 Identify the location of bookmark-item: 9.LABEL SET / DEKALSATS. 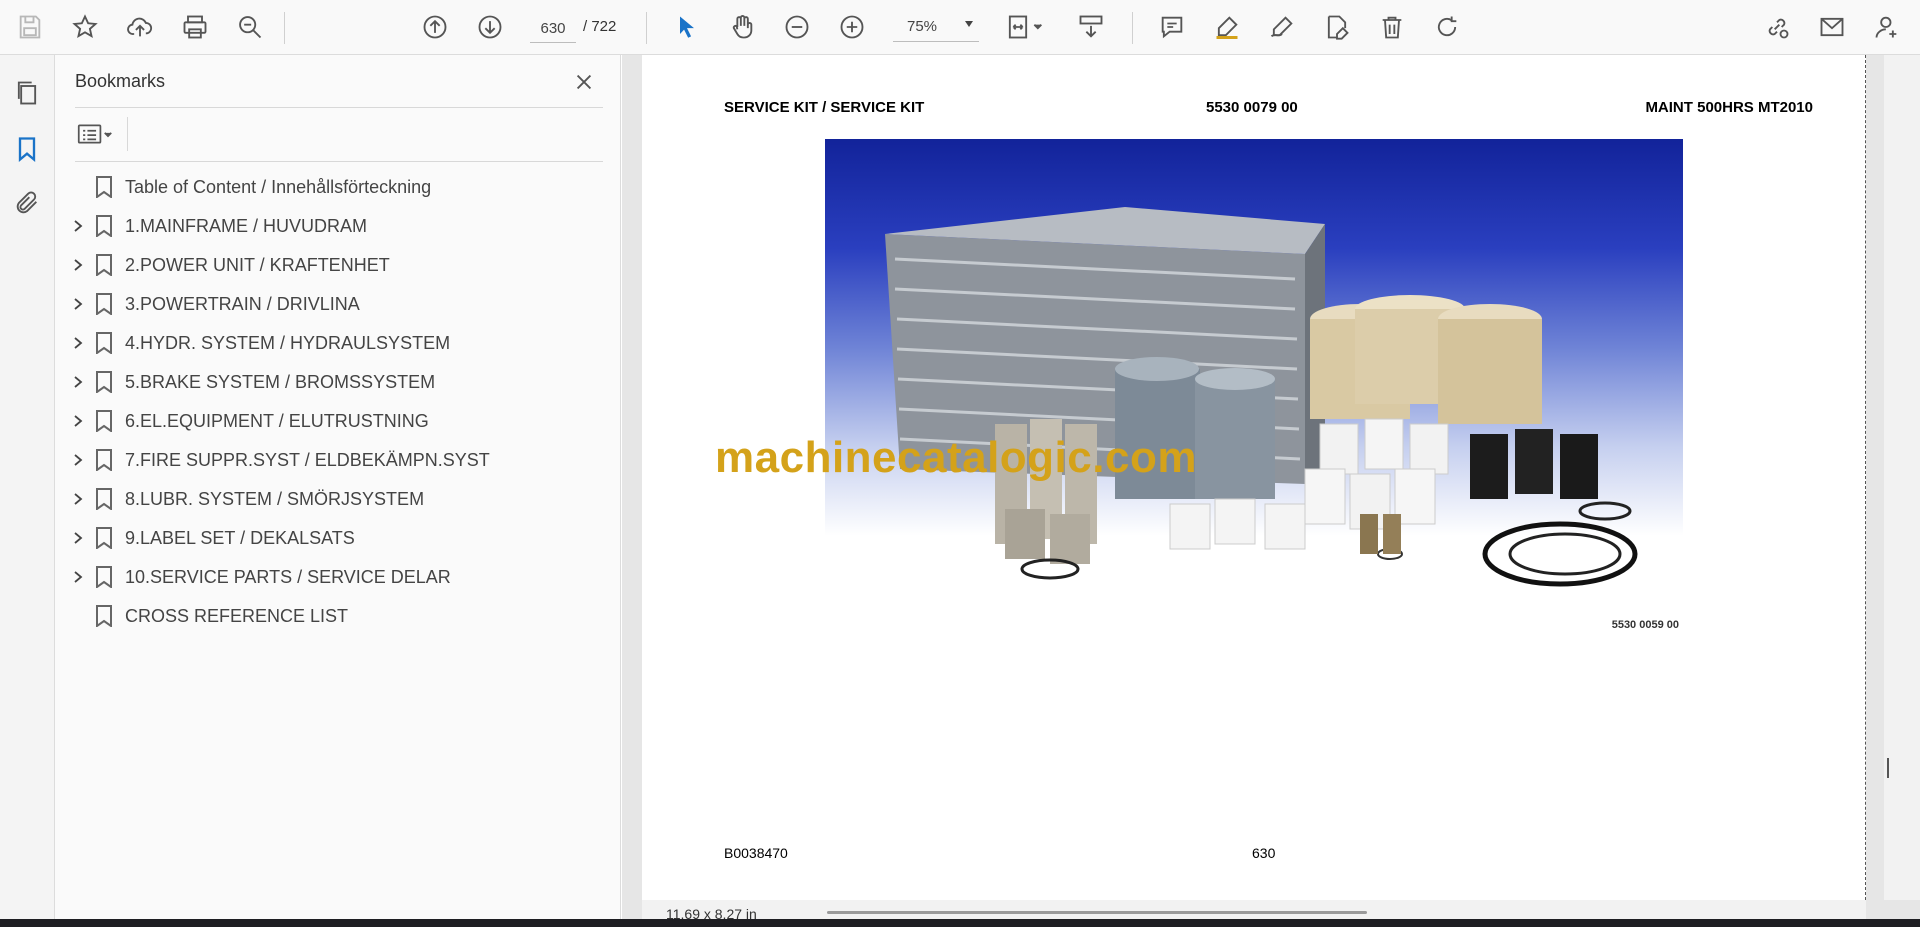
(338, 537).